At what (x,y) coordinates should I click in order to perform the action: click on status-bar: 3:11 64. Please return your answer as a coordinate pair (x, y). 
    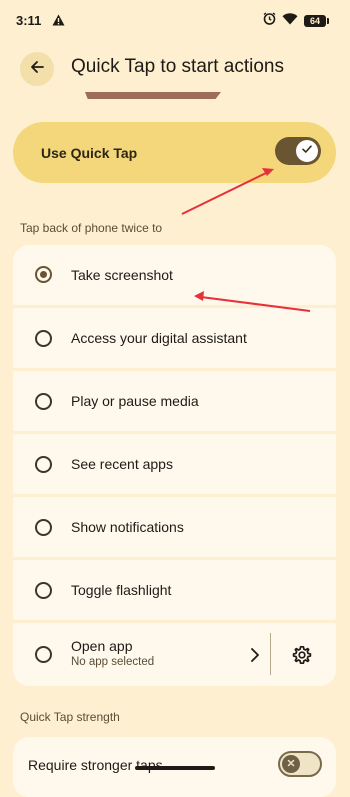
    Looking at the image, I should click on (175, 20).